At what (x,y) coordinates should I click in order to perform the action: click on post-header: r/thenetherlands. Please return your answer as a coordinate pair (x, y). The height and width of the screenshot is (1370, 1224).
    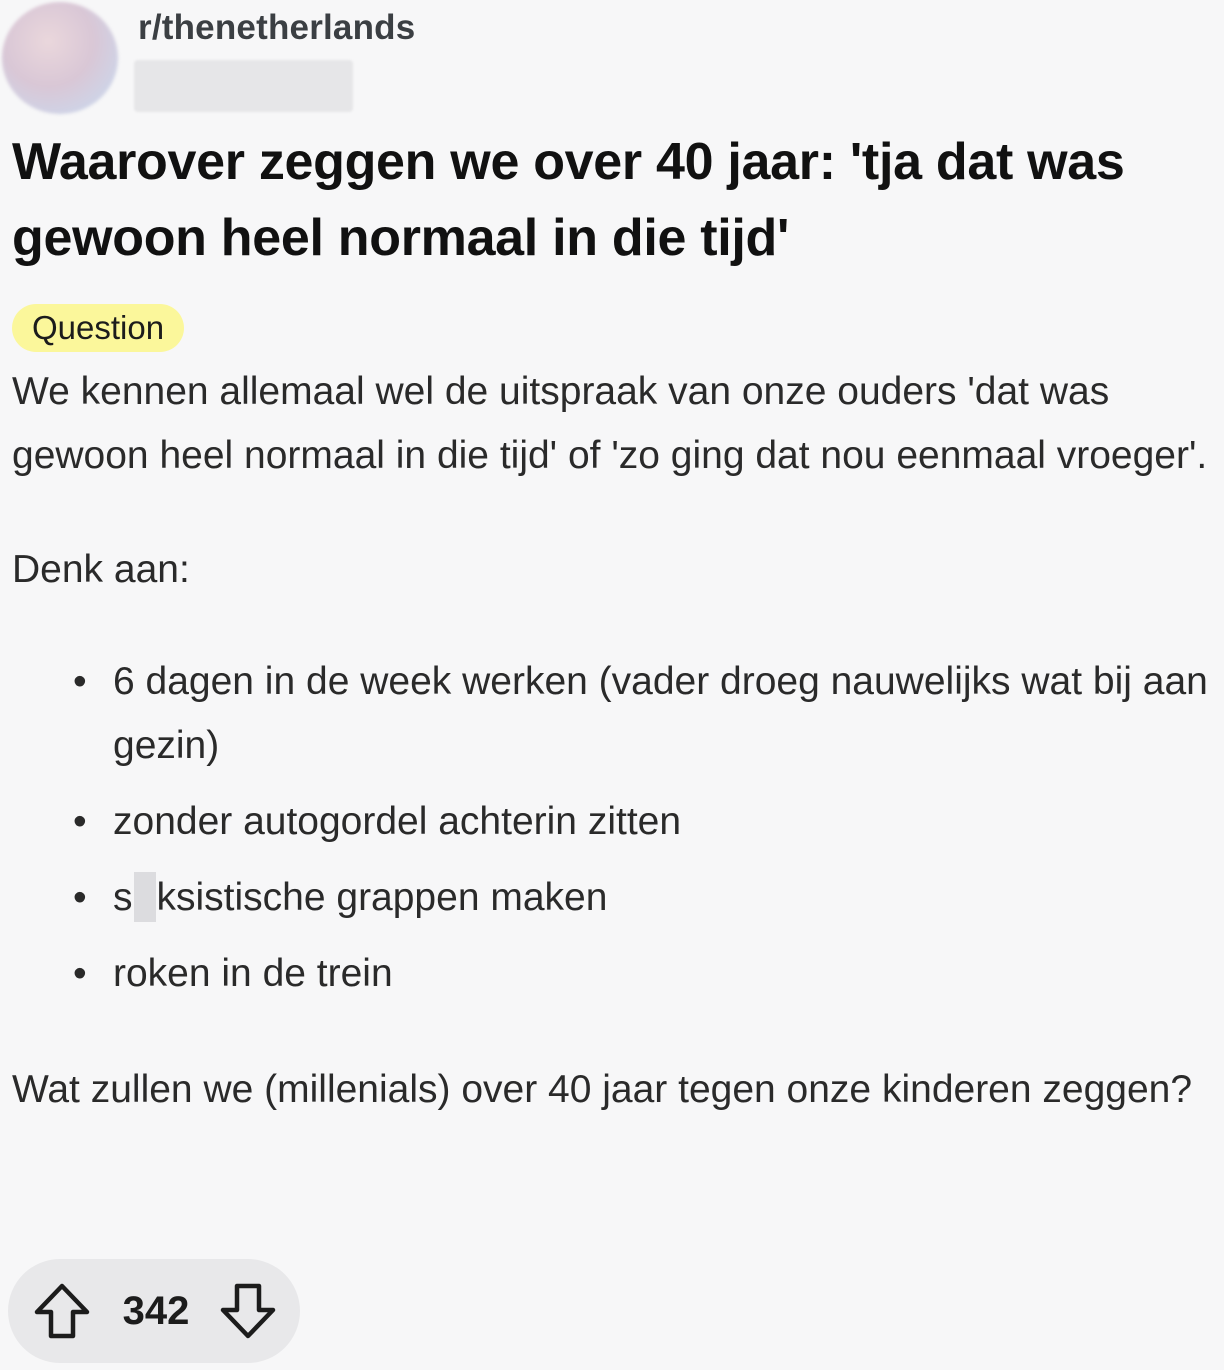
    Looking at the image, I should click on (612, 59).